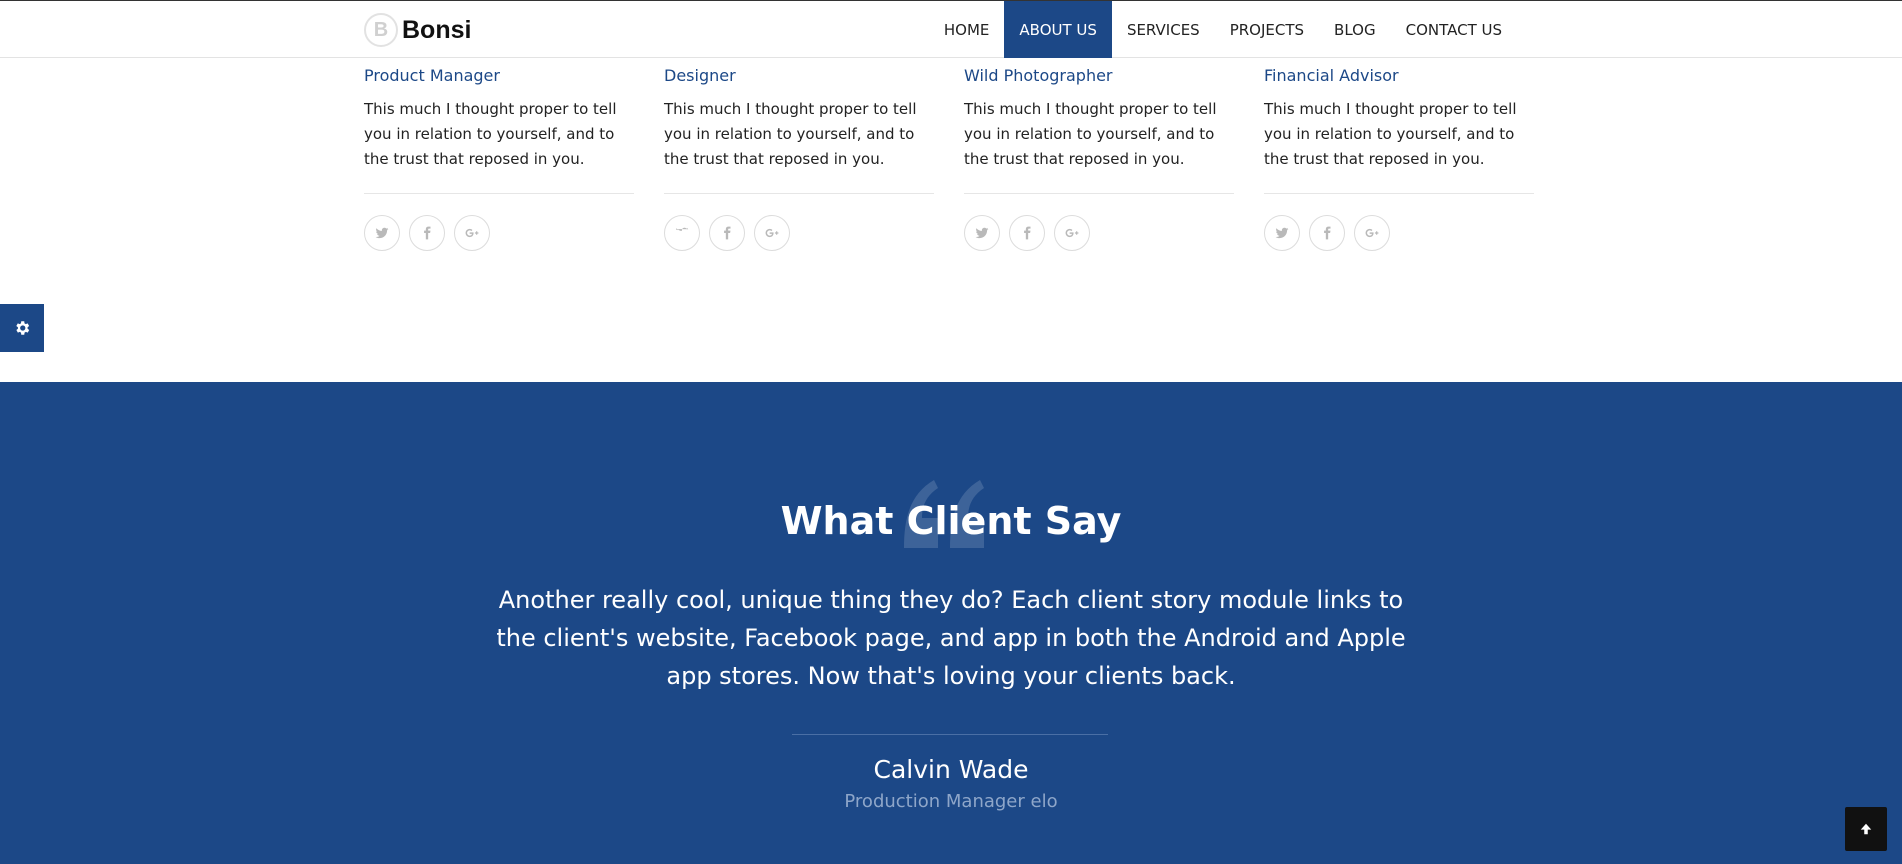 This screenshot has height=864, width=1902. What do you see at coordinates (437, 29) in the screenshot?
I see `logo-text: Bonsi` at bounding box center [437, 29].